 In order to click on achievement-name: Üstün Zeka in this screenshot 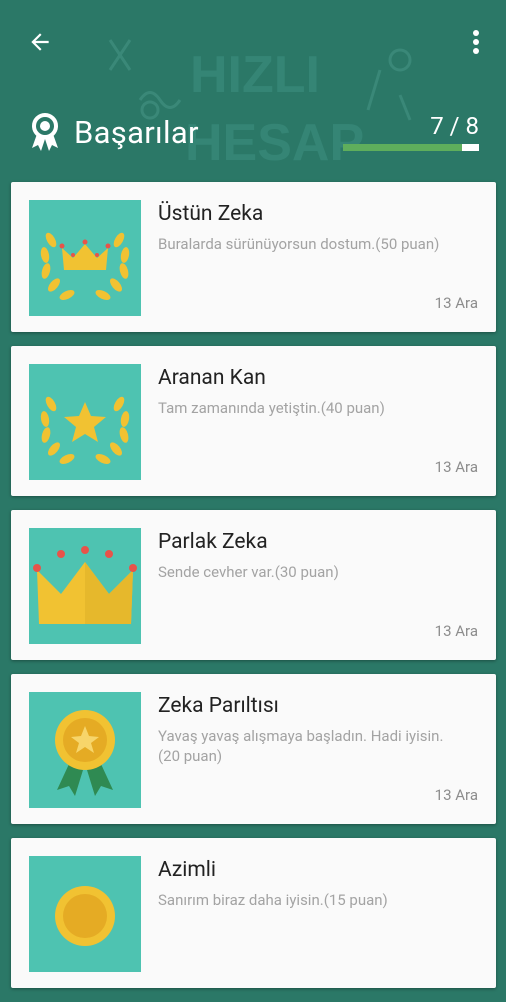, I will do `click(211, 214)`.